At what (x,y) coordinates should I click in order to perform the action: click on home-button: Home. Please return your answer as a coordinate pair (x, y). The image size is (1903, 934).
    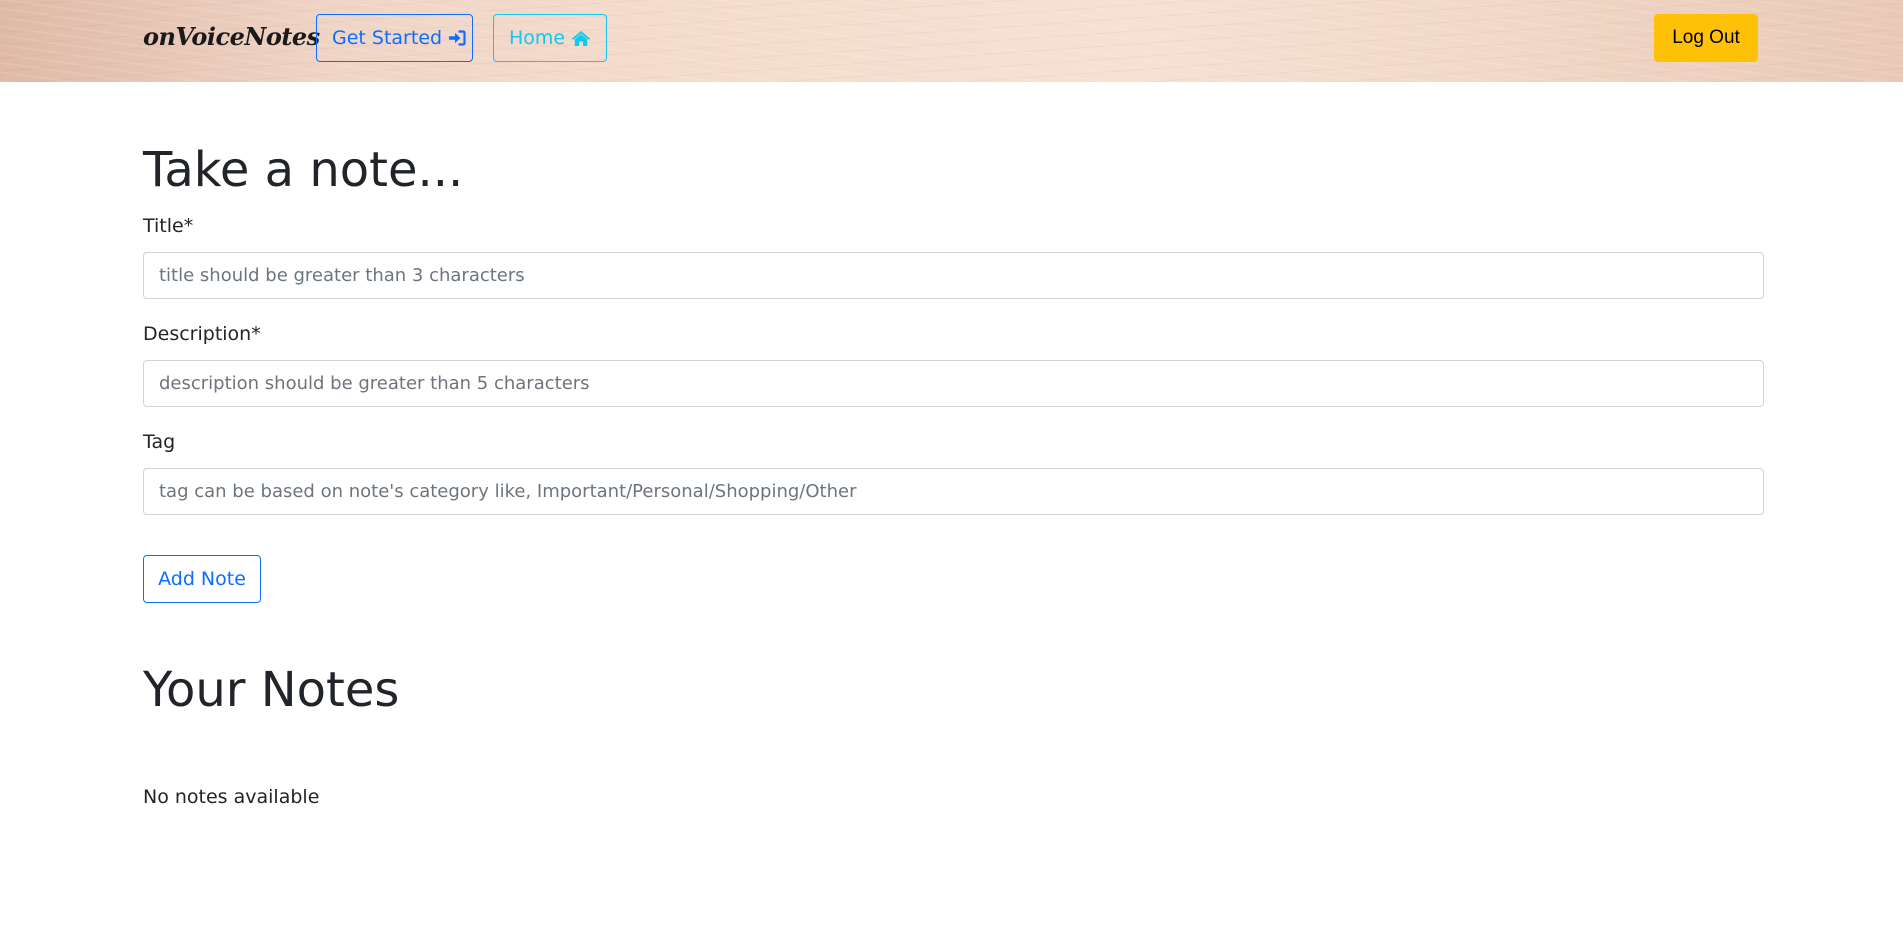
    Looking at the image, I should click on (550, 38).